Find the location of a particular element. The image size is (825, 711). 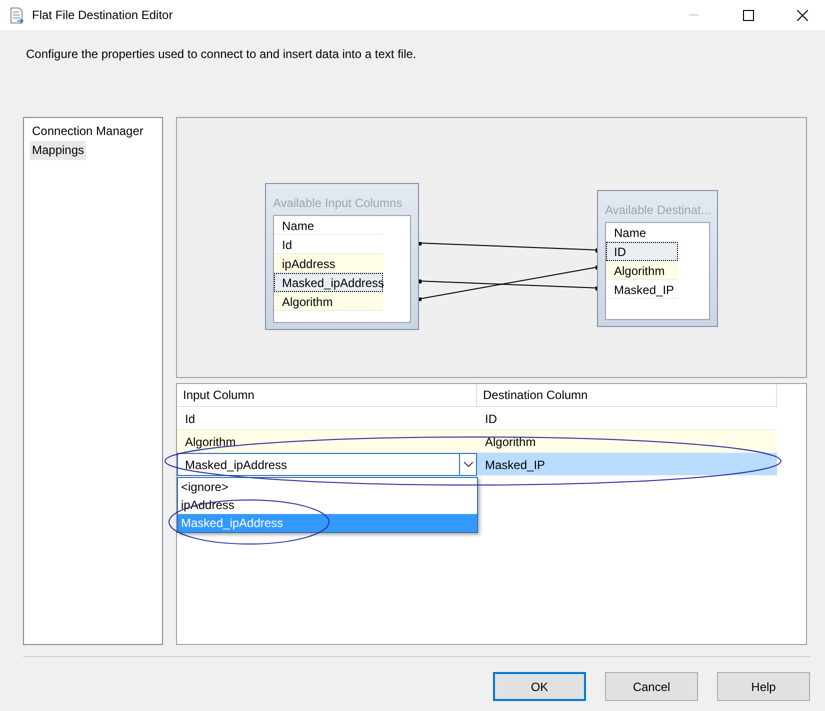

sidebar-item: Connection Manager is located at coordinates (88, 131).